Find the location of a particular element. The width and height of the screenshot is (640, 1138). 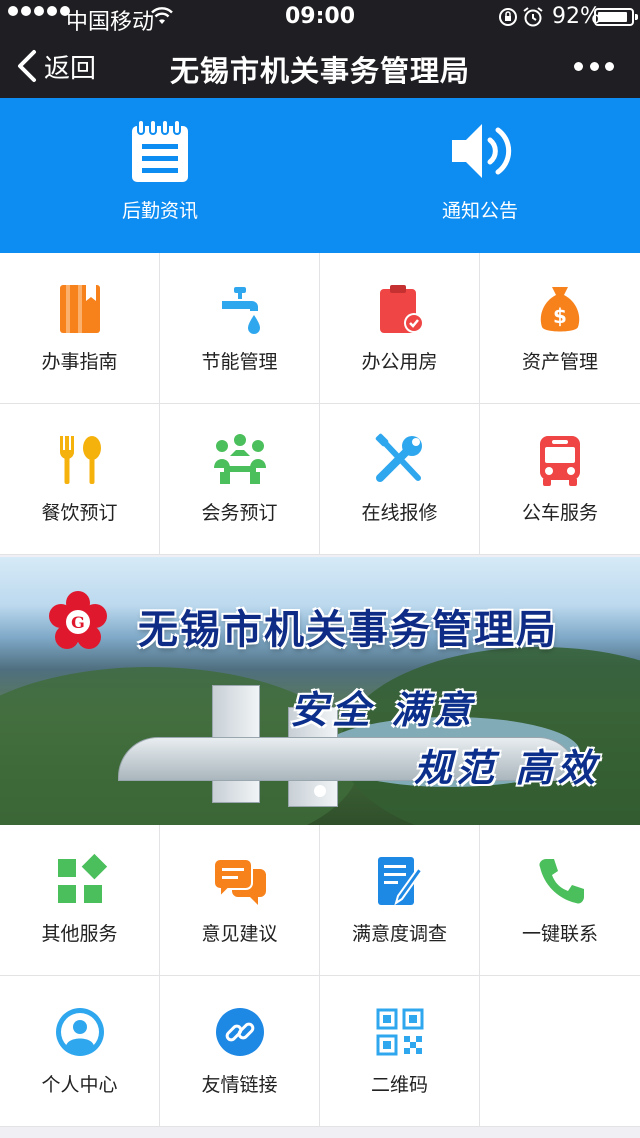

fork-spoon-icon is located at coordinates (80, 460).